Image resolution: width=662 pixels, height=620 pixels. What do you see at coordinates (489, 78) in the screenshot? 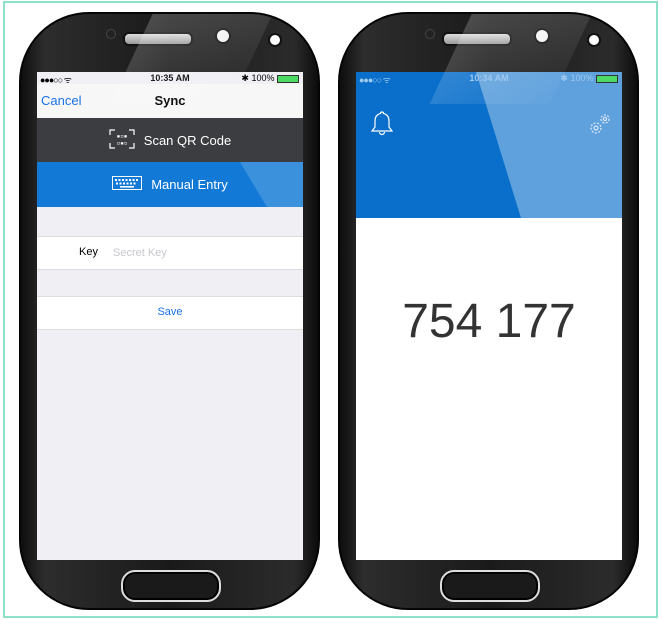
I see `status-bar: ●●●○○ ᯤ 10:34 AM ✱ 100%` at bounding box center [489, 78].